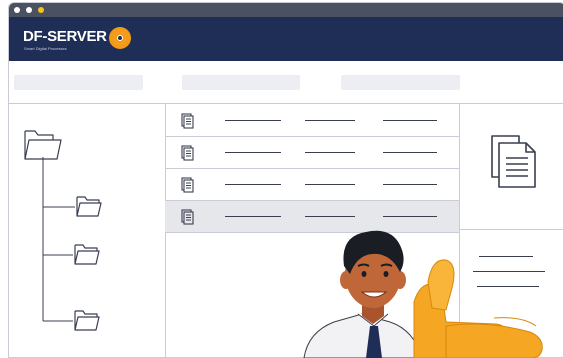 This screenshot has width=563, height=358. What do you see at coordinates (43, 145) in the screenshot?
I see `folder-open-icon` at bounding box center [43, 145].